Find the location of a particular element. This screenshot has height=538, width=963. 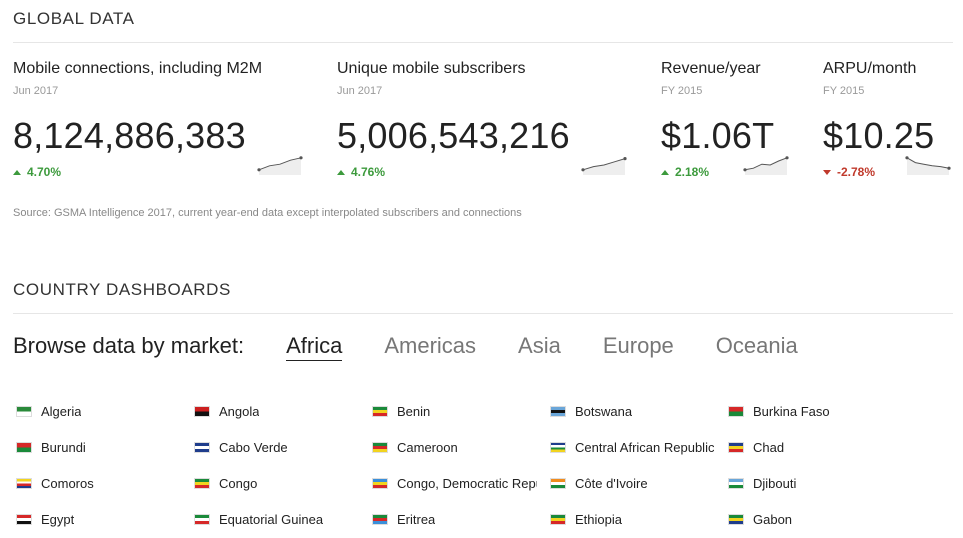

country-name: Djibouti is located at coordinates (775, 483).